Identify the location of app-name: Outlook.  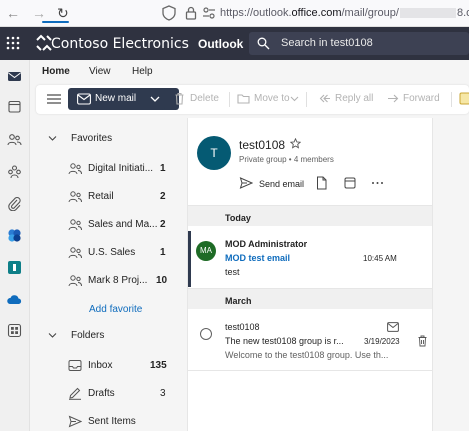
(220, 44).